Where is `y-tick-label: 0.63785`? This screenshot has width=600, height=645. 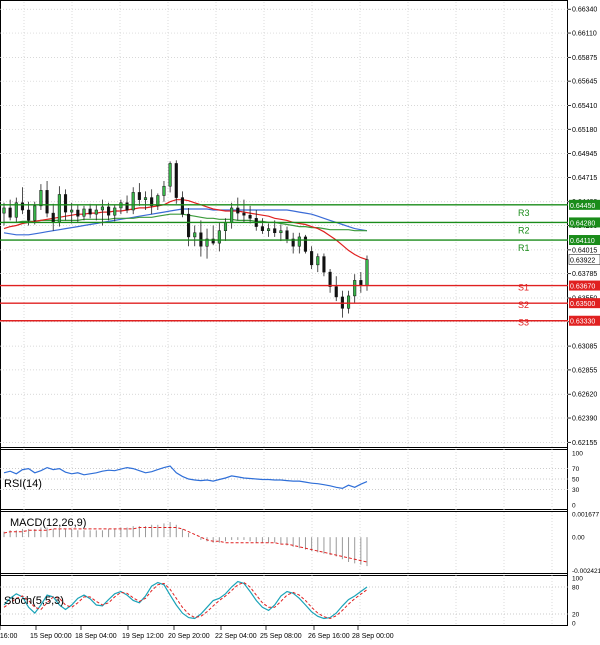 y-tick-label: 0.63785 is located at coordinates (584, 274).